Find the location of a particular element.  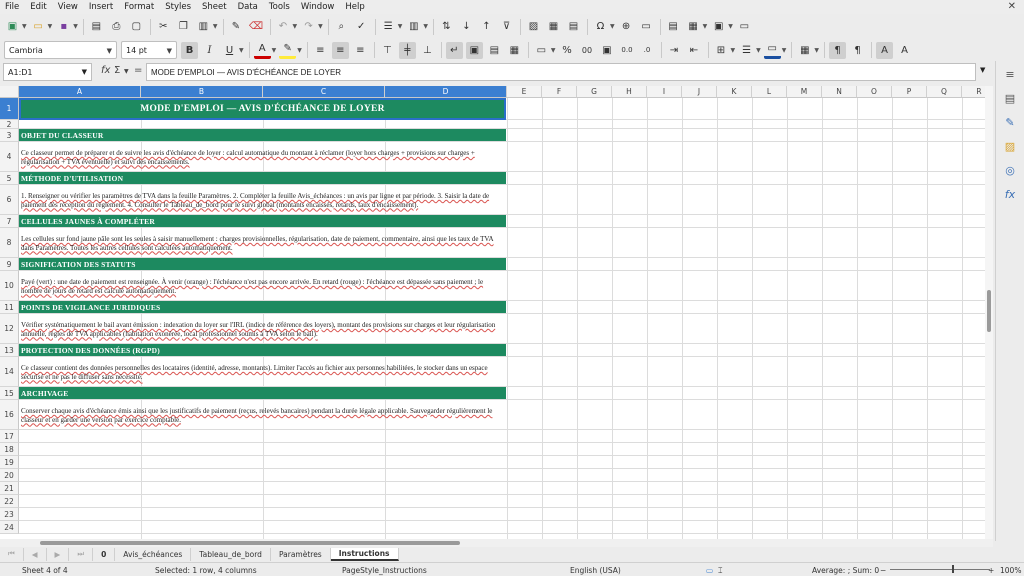

row-header-15: 15 is located at coordinates (9, 393).